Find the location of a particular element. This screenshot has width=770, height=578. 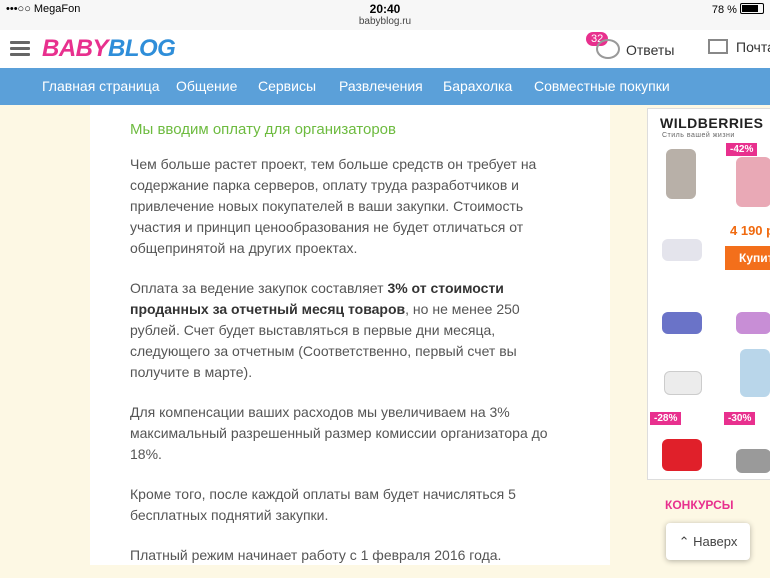

logo-blog: BLOG is located at coordinates (142, 48).